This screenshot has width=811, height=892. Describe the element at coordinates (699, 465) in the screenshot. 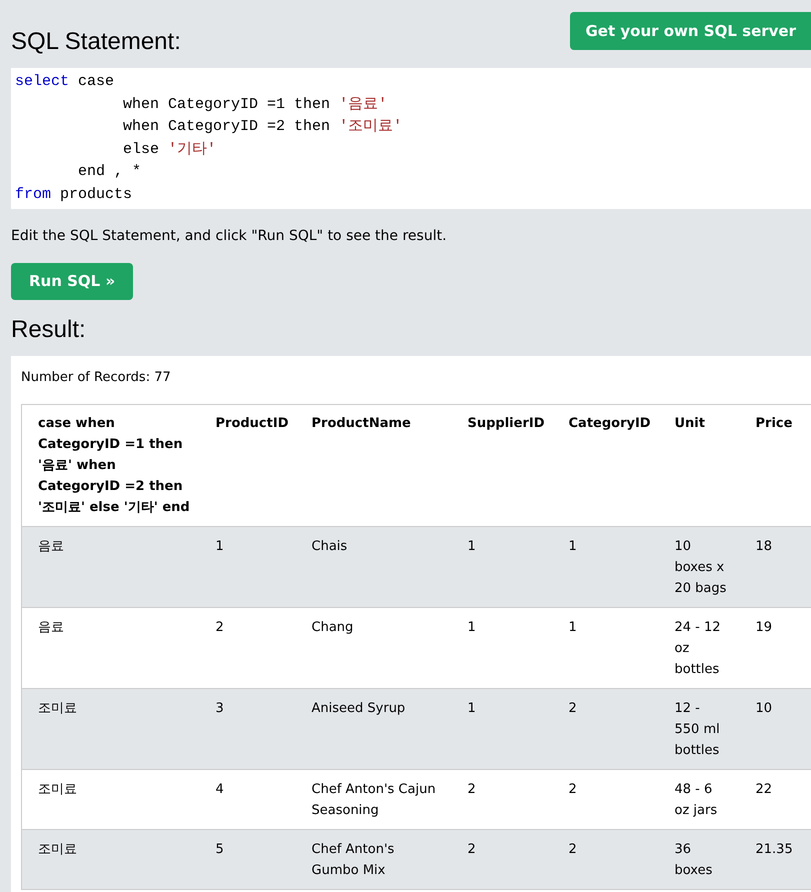

I see `column-header: Unit` at that location.